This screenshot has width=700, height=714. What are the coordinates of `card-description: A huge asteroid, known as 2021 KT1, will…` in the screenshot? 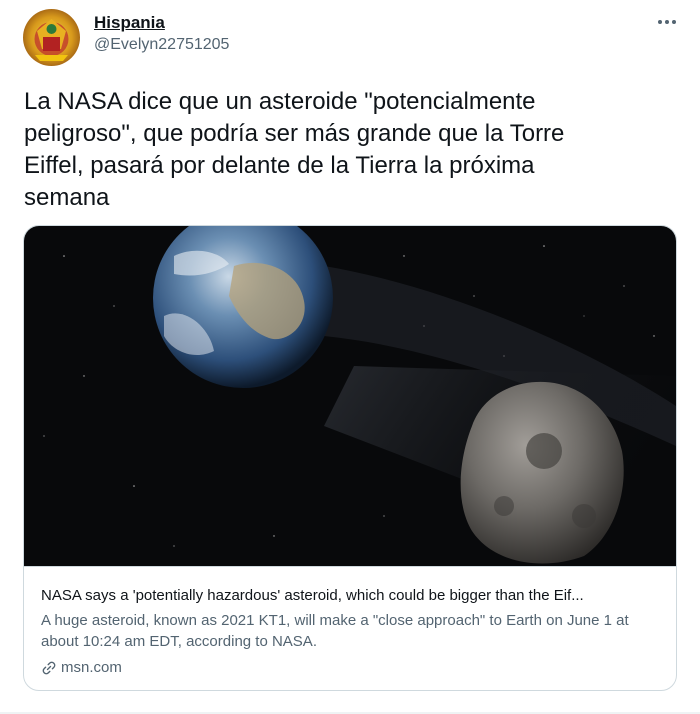 It's located at (335, 631).